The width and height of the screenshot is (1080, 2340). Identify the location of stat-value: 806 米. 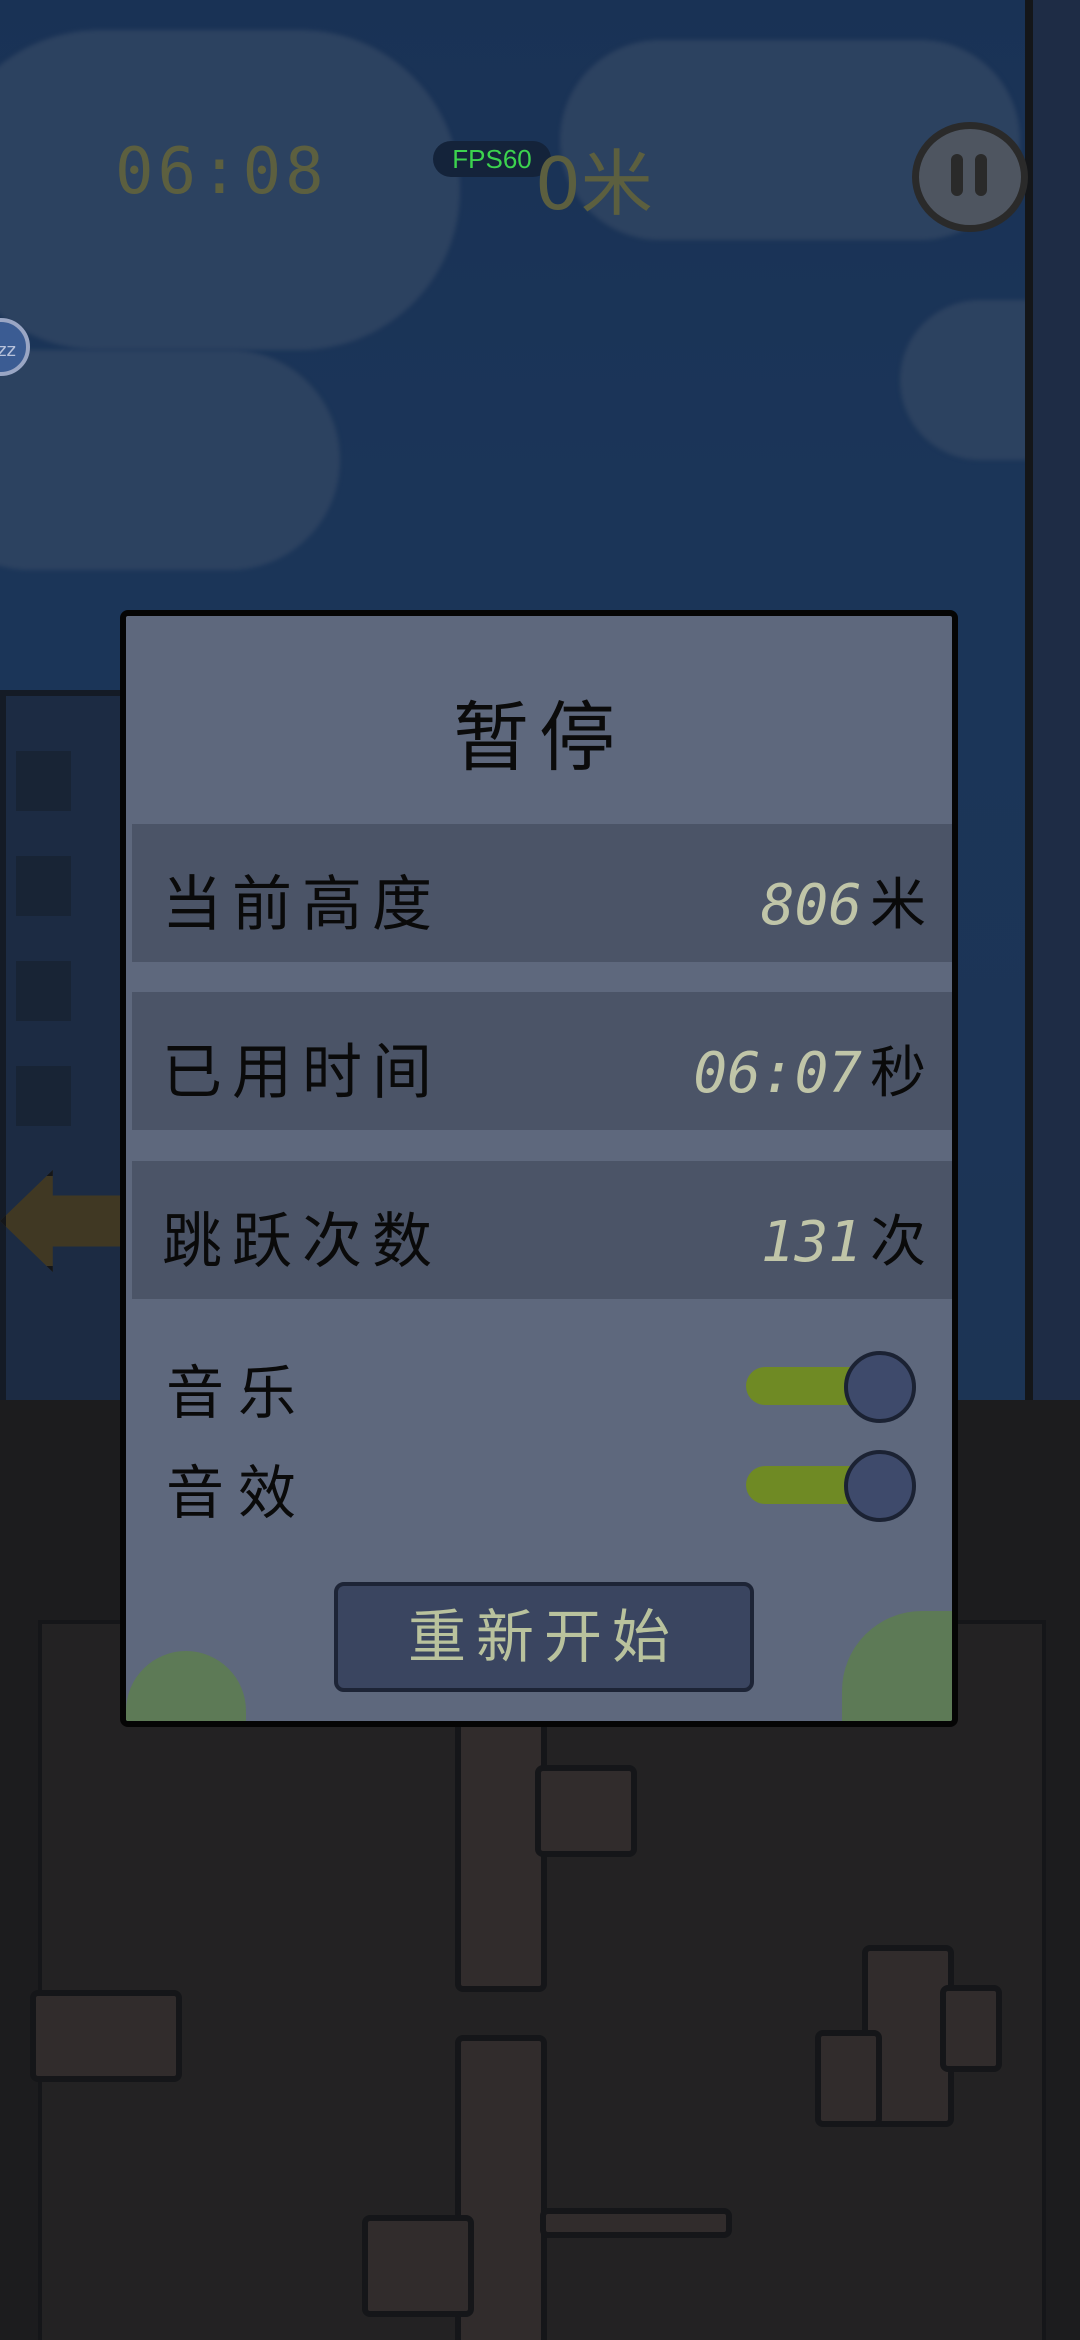
(843, 905).